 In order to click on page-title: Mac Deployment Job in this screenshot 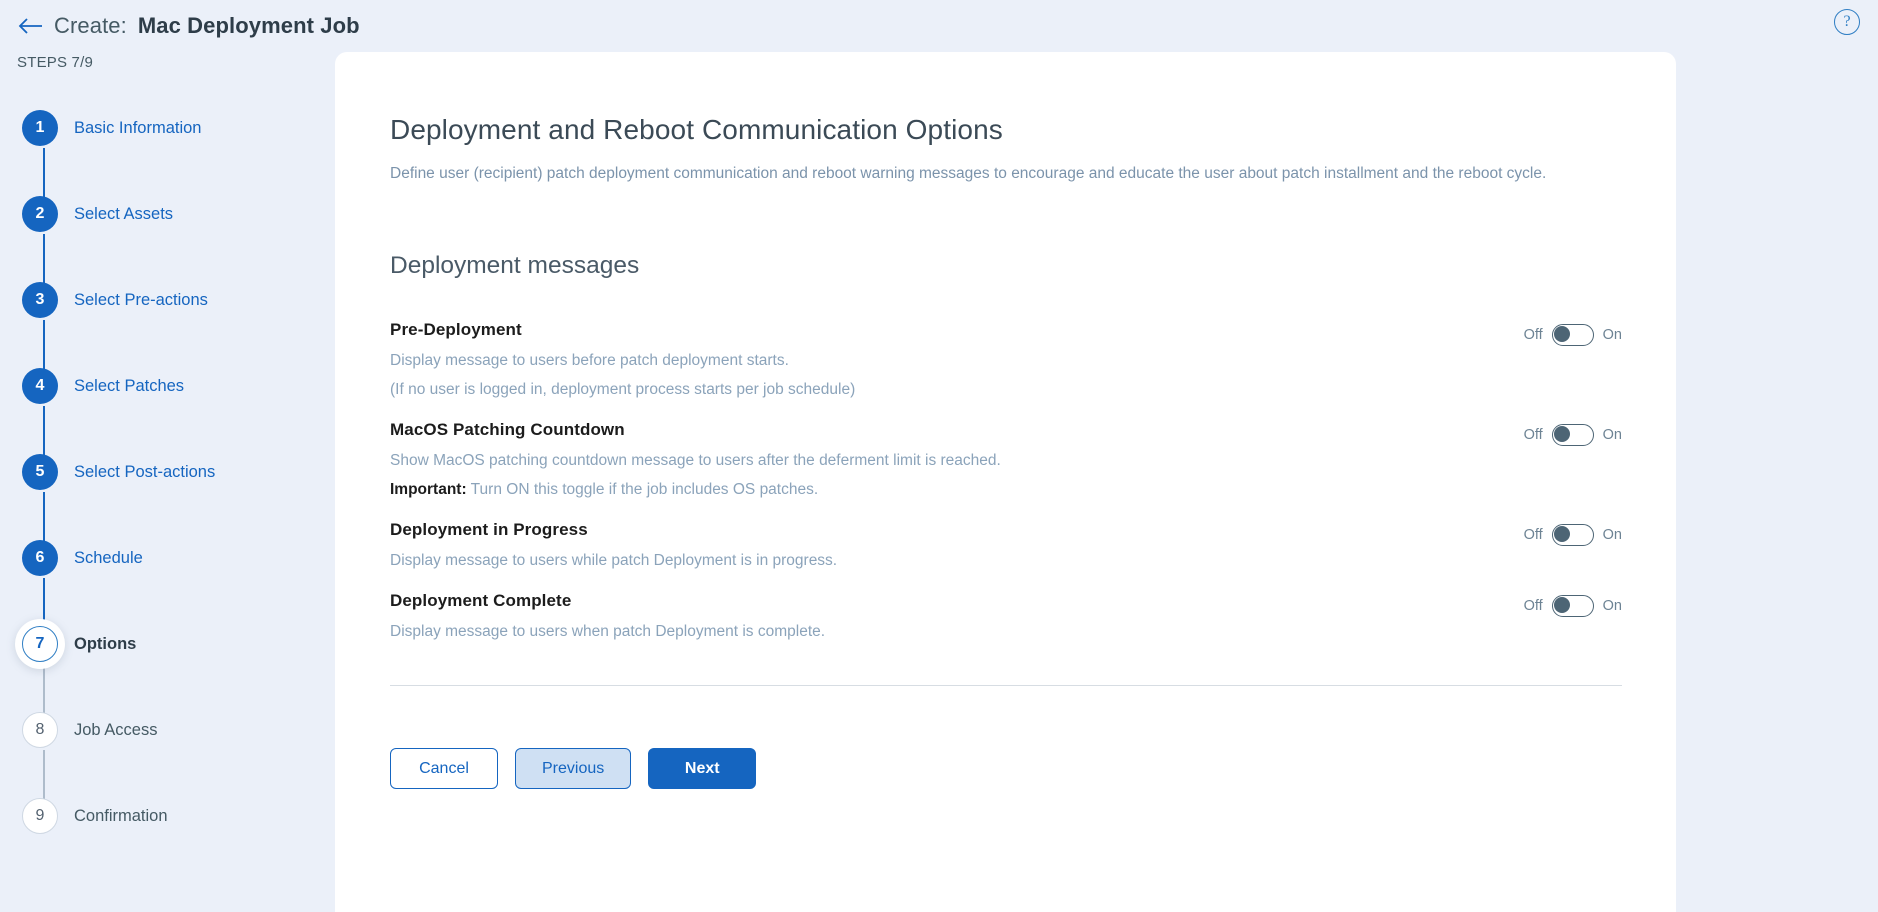, I will do `click(248, 25)`.